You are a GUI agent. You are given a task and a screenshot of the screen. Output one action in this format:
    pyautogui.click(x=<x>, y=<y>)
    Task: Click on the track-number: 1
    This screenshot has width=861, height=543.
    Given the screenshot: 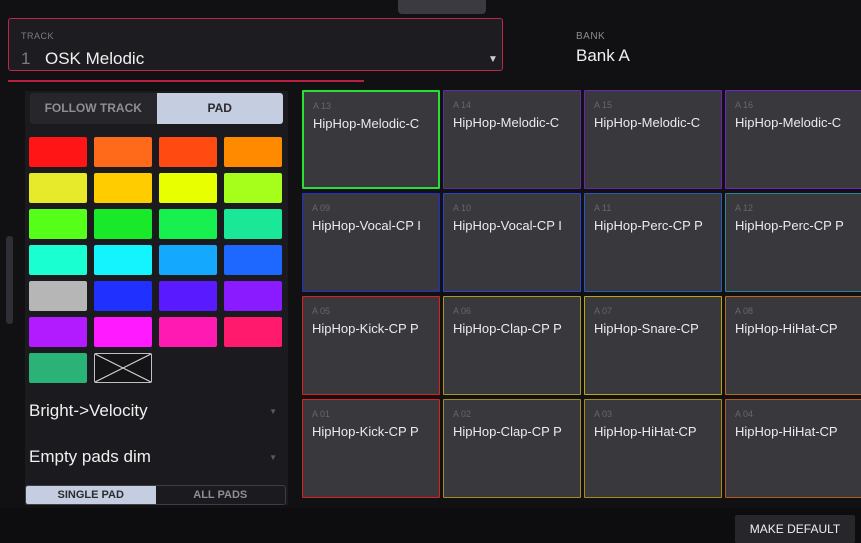 What is the action you would take?
    pyautogui.click(x=26, y=58)
    